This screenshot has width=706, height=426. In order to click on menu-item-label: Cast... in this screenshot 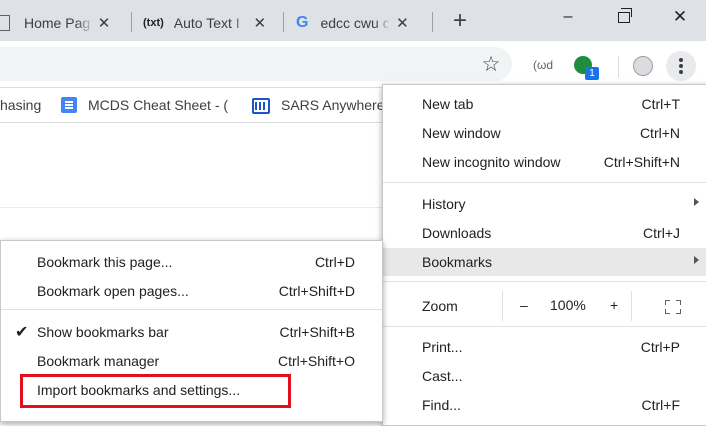, I will do `click(442, 376)`.